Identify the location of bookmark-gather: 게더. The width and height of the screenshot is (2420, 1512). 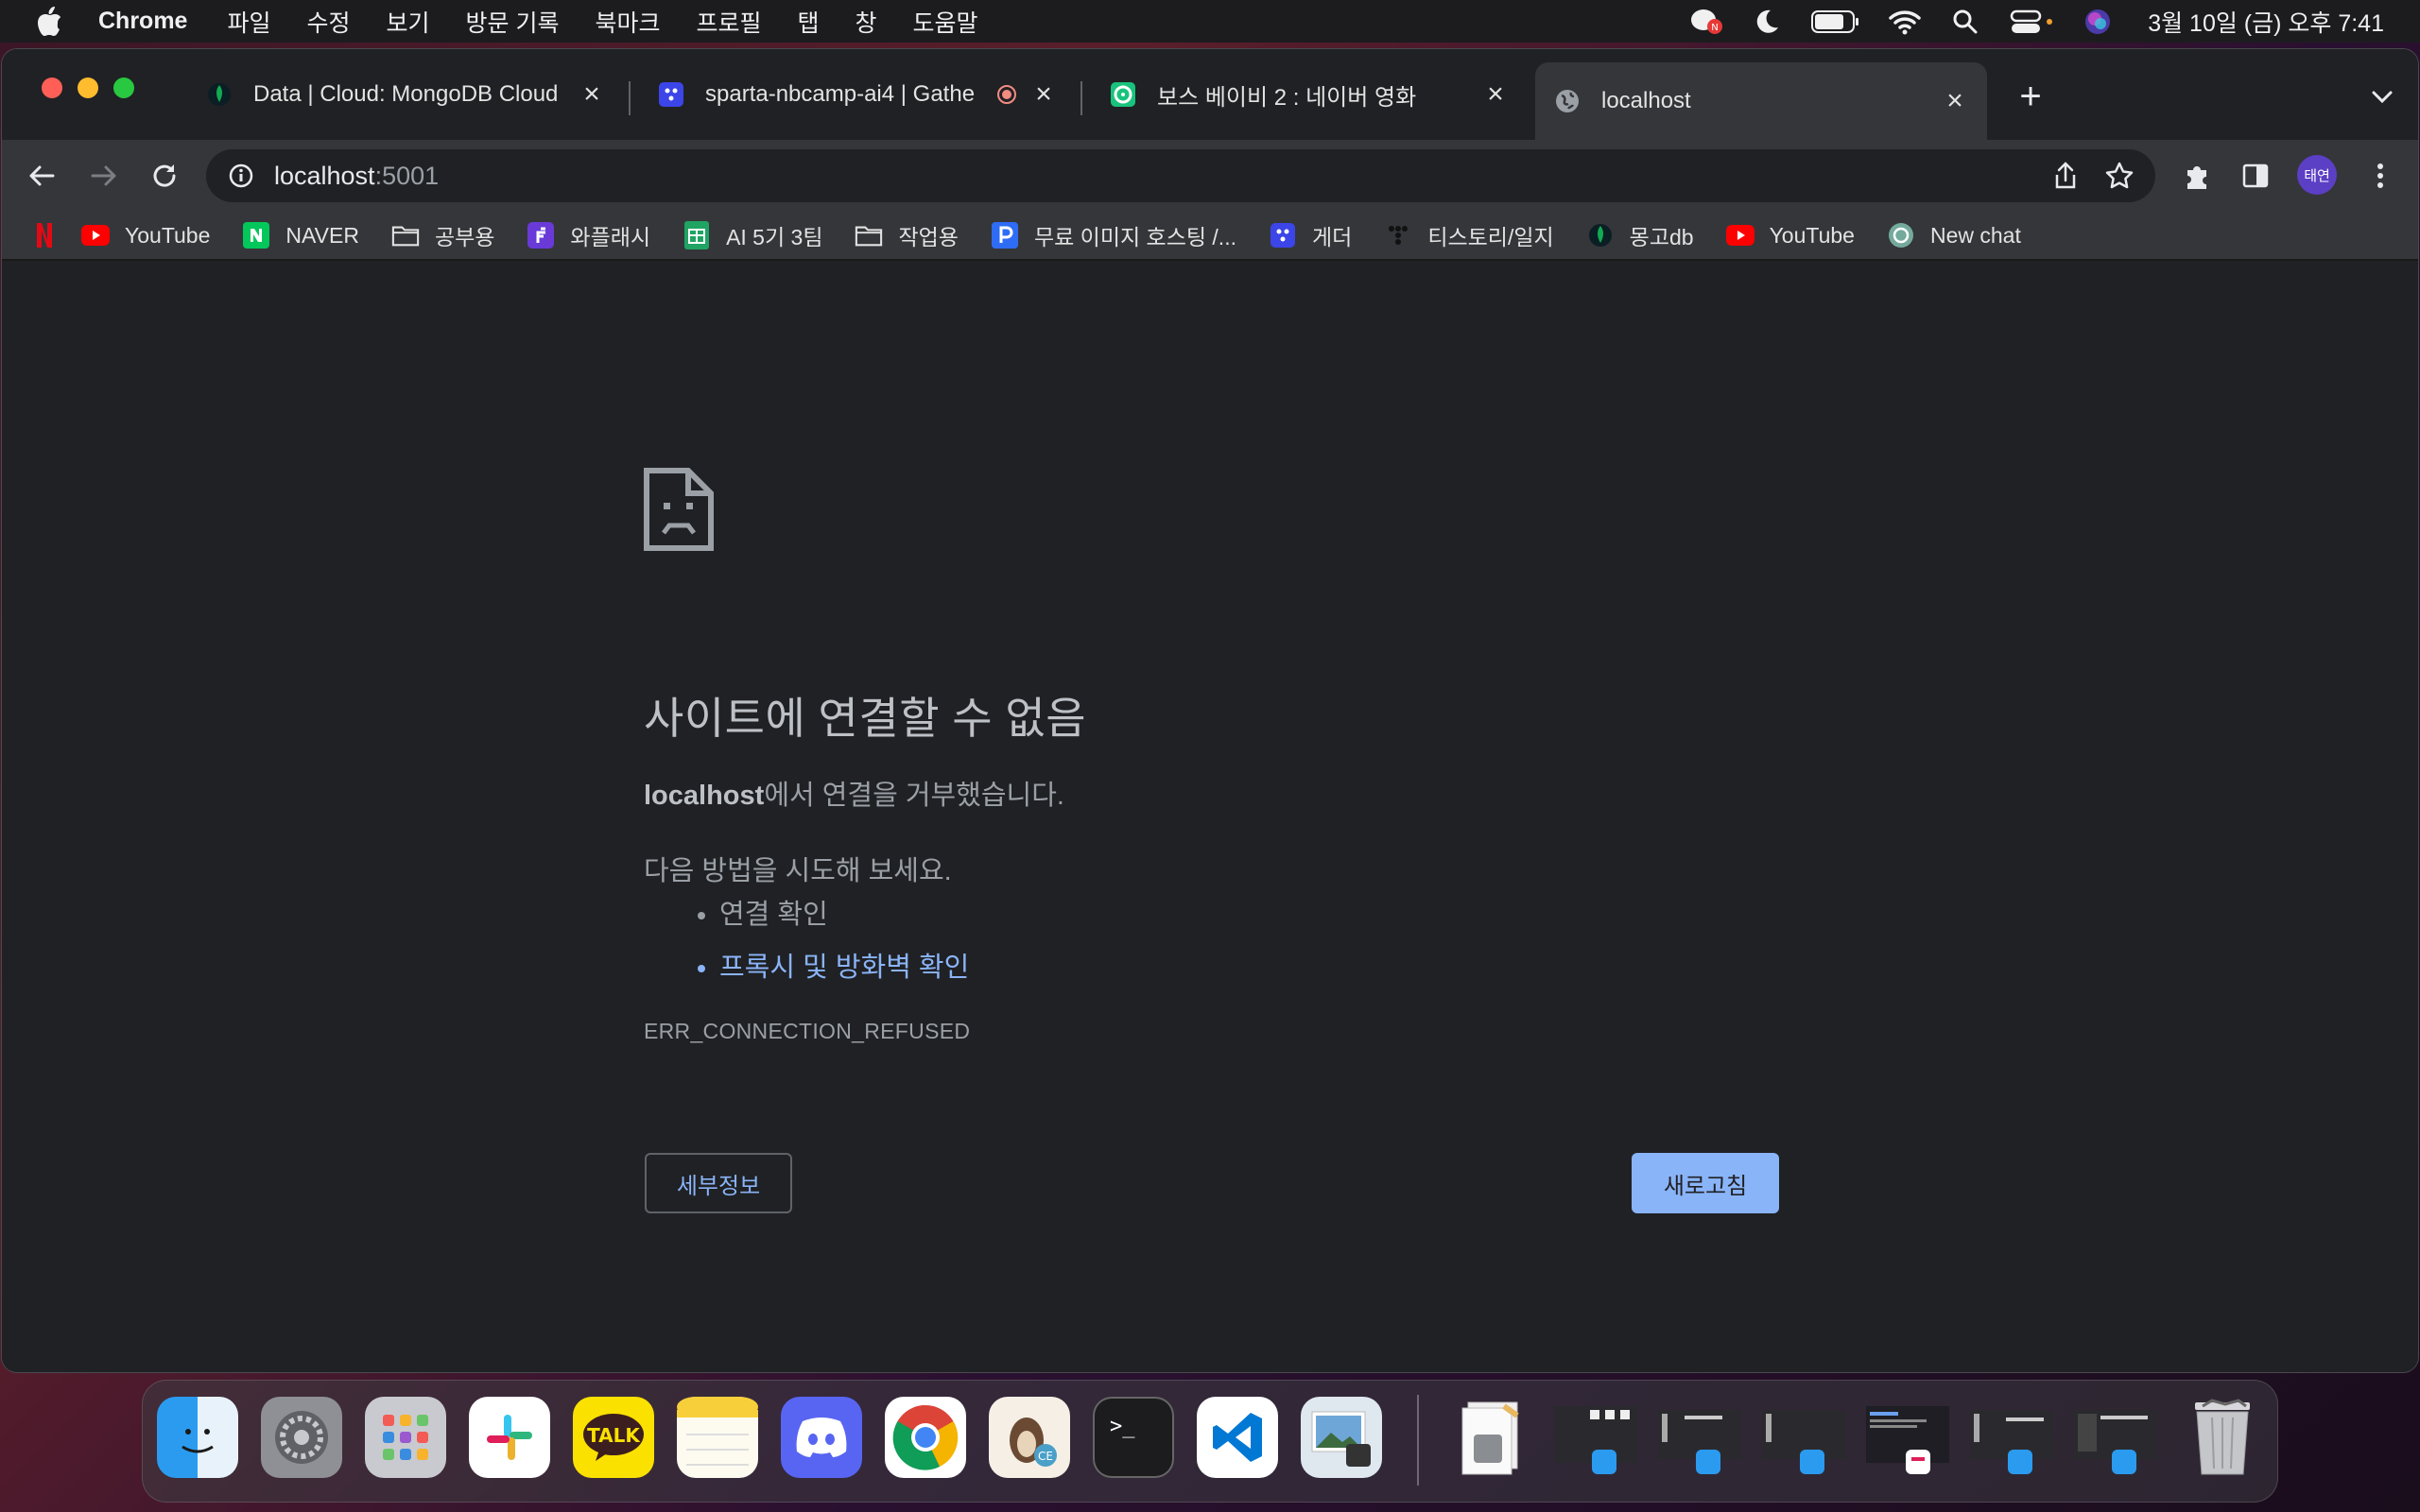
(1310, 235).